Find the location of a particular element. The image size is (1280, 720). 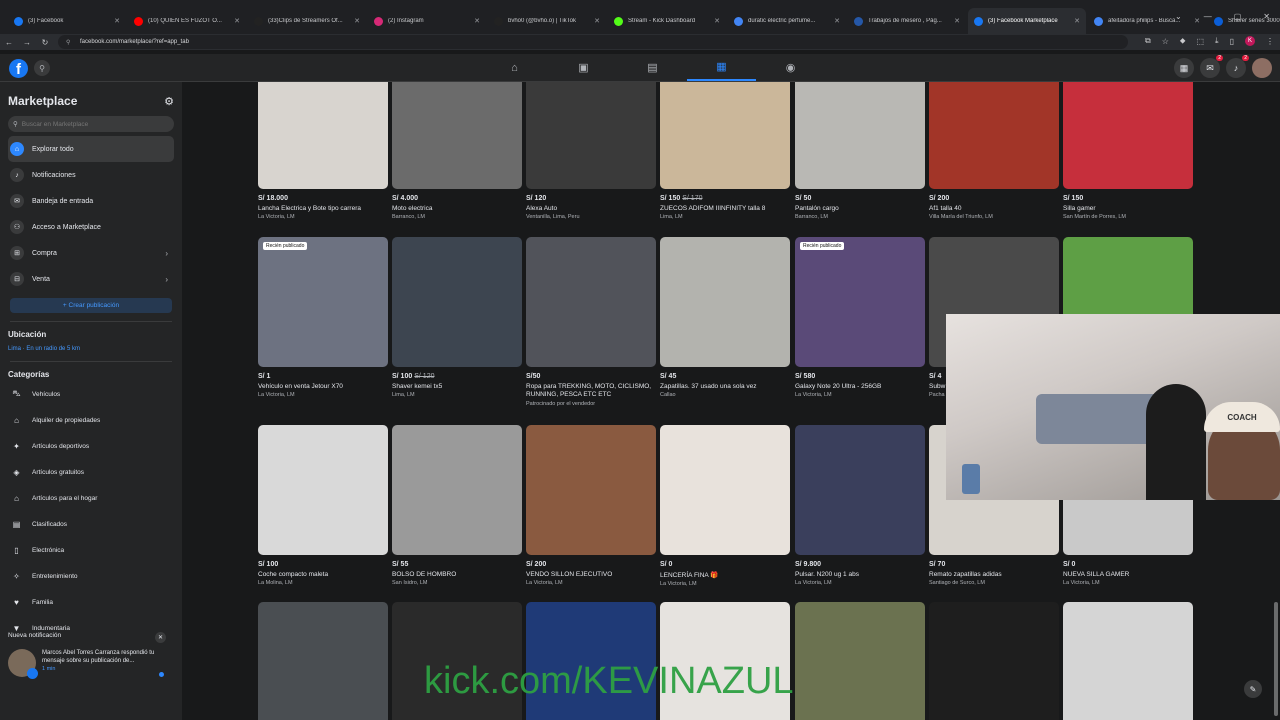

facebook-logo-icon: f is located at coordinates (18, 68).